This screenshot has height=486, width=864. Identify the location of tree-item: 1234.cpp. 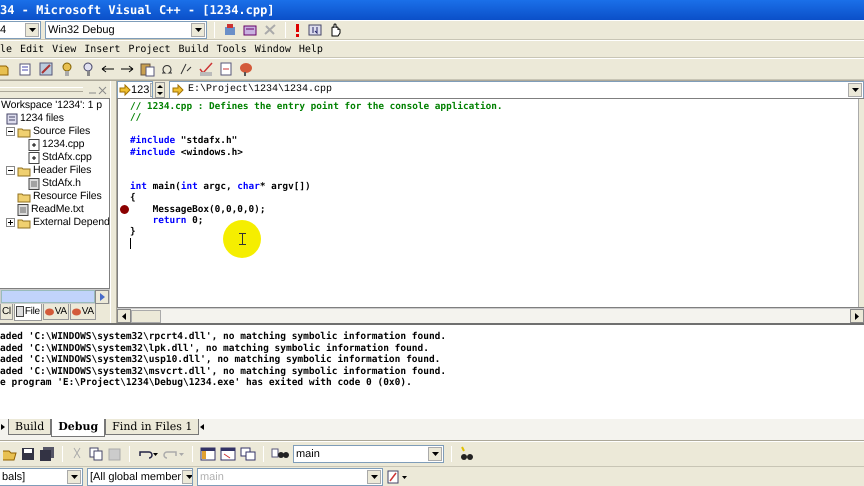
(63, 144).